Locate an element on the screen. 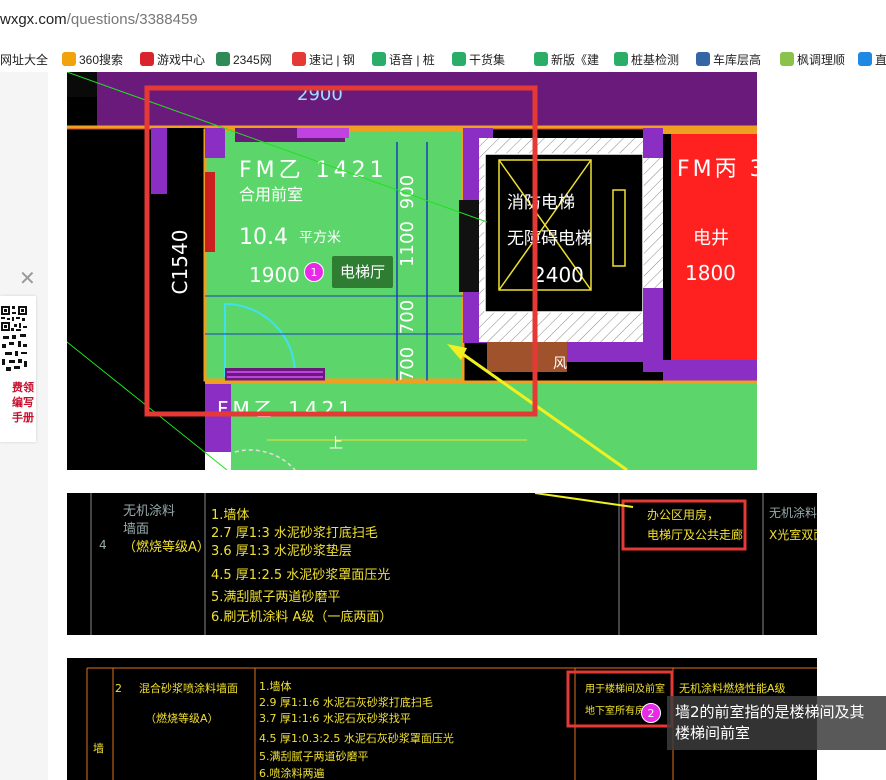  annotation-number: 2 is located at coordinates (651, 713).